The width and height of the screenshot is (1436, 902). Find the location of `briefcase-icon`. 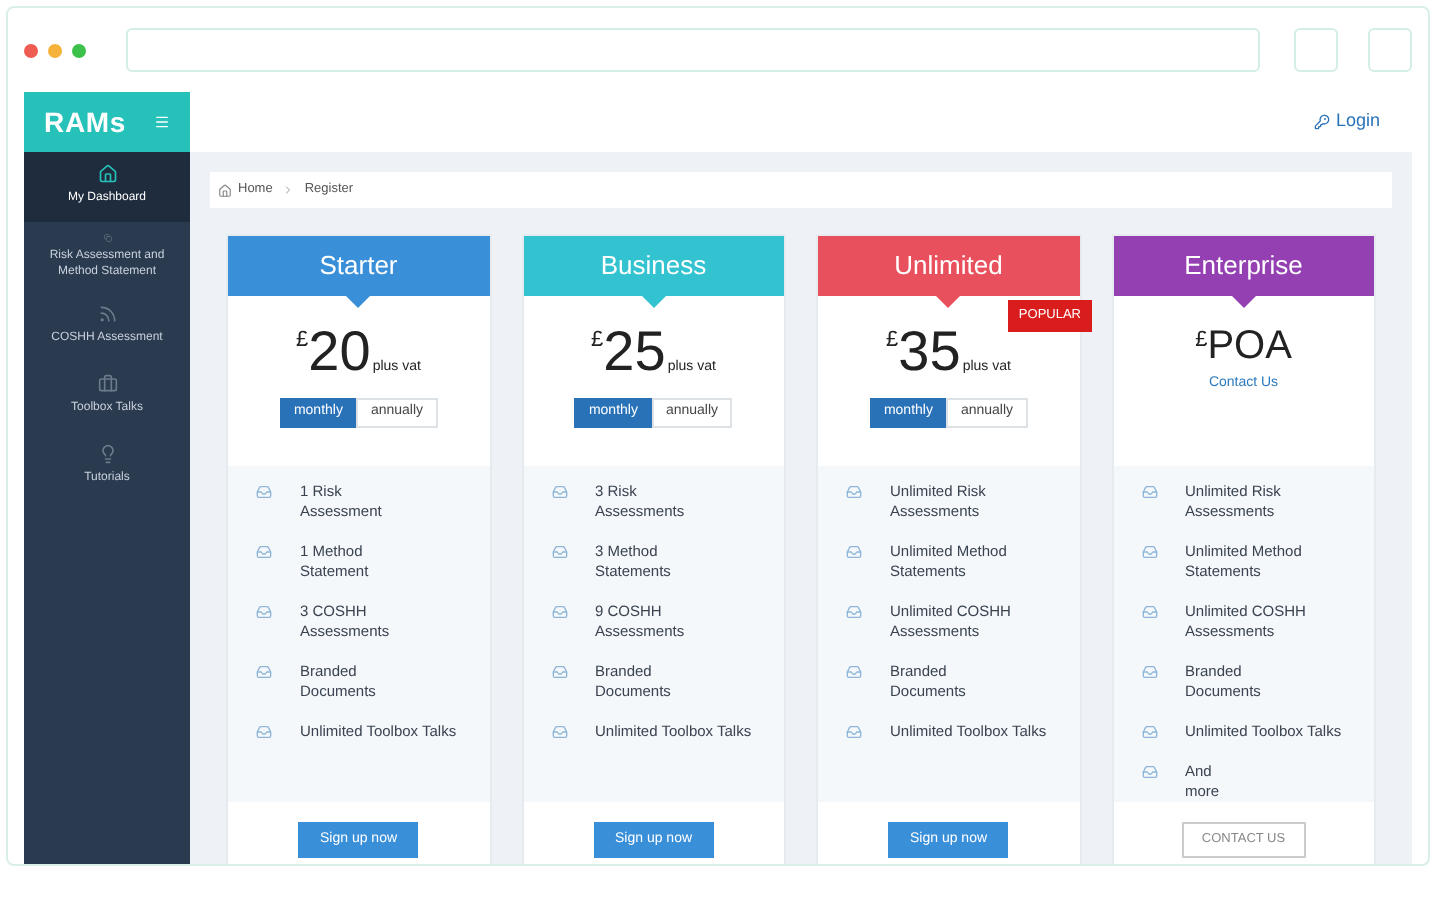

briefcase-icon is located at coordinates (107, 384).